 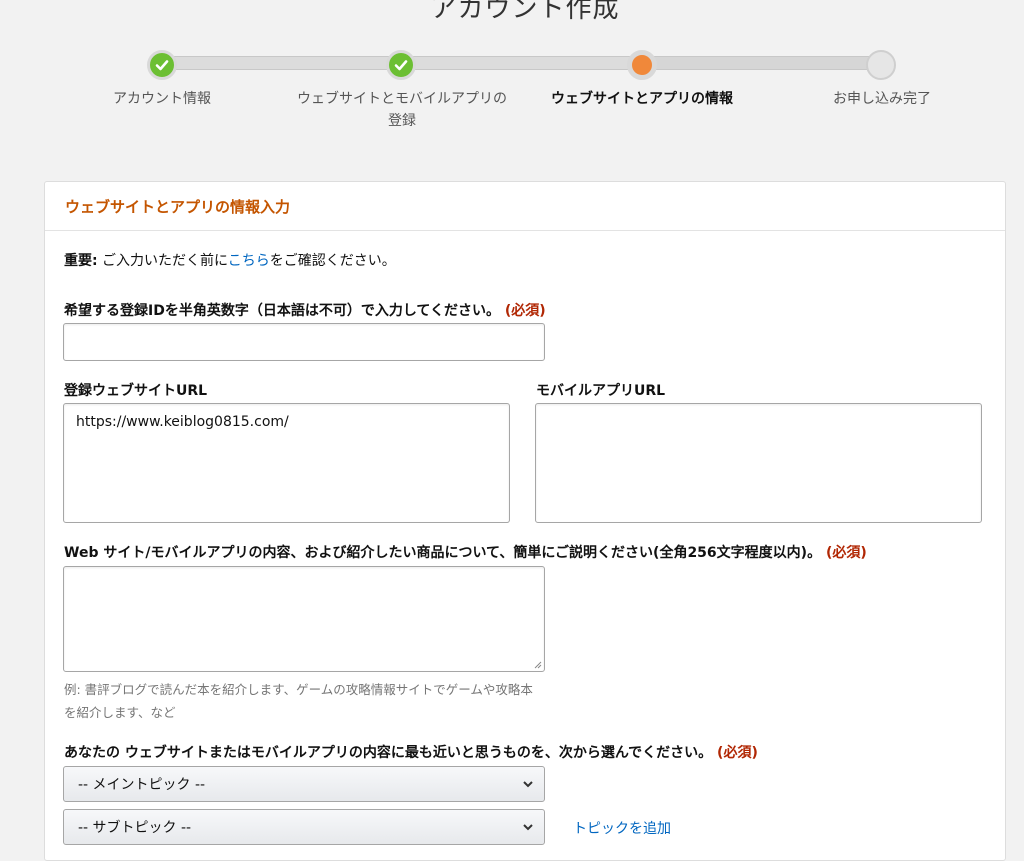 I want to click on page-title: アカウント作成, so click(x=525, y=12).